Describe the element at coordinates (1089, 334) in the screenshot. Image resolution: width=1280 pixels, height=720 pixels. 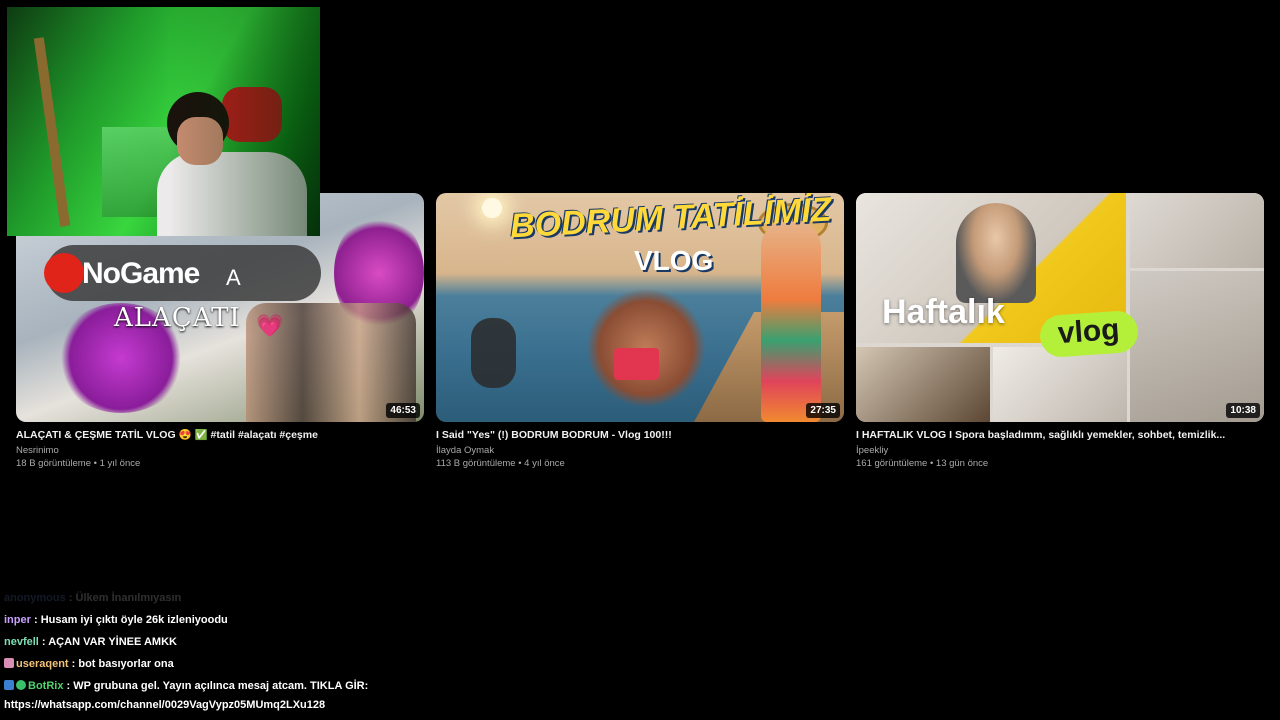
I see `thumb-vlog-badge: vlog` at that location.